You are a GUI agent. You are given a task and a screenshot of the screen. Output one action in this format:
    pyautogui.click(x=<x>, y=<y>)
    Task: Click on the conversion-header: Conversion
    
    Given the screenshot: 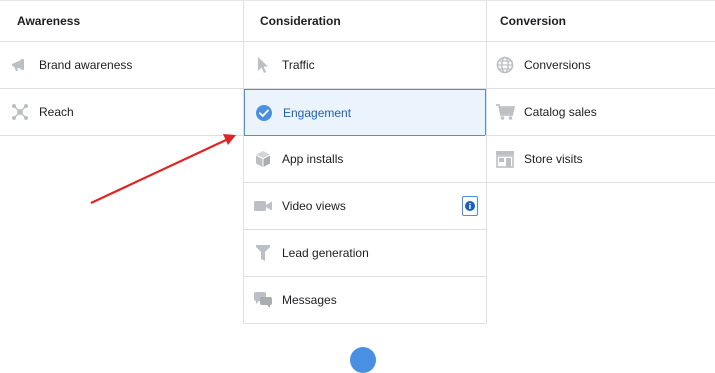 What is the action you would take?
    pyautogui.click(x=600, y=21)
    